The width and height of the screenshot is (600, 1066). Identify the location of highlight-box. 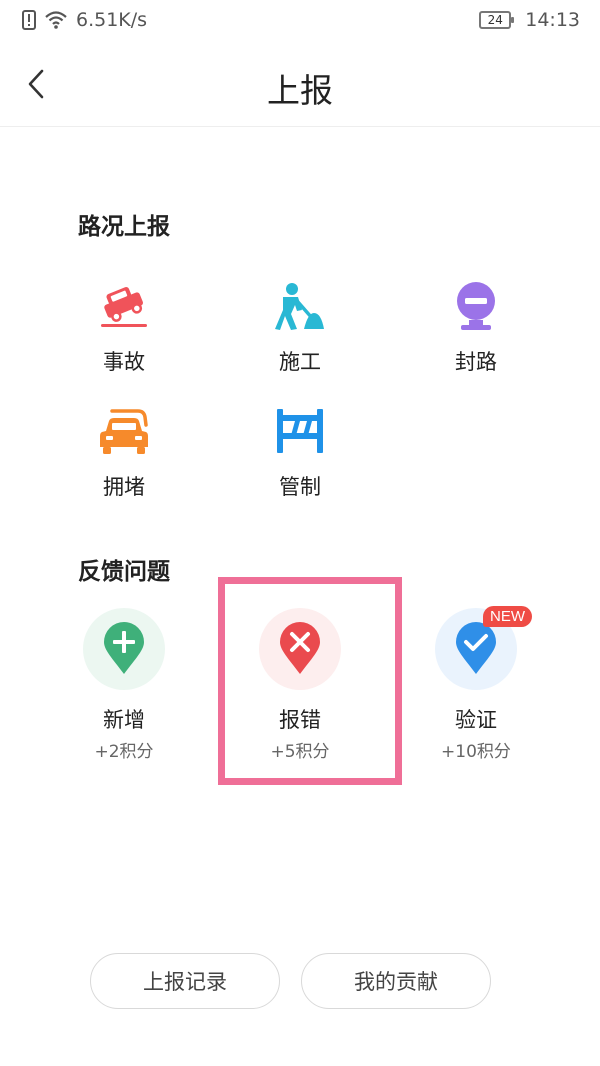
(310, 681).